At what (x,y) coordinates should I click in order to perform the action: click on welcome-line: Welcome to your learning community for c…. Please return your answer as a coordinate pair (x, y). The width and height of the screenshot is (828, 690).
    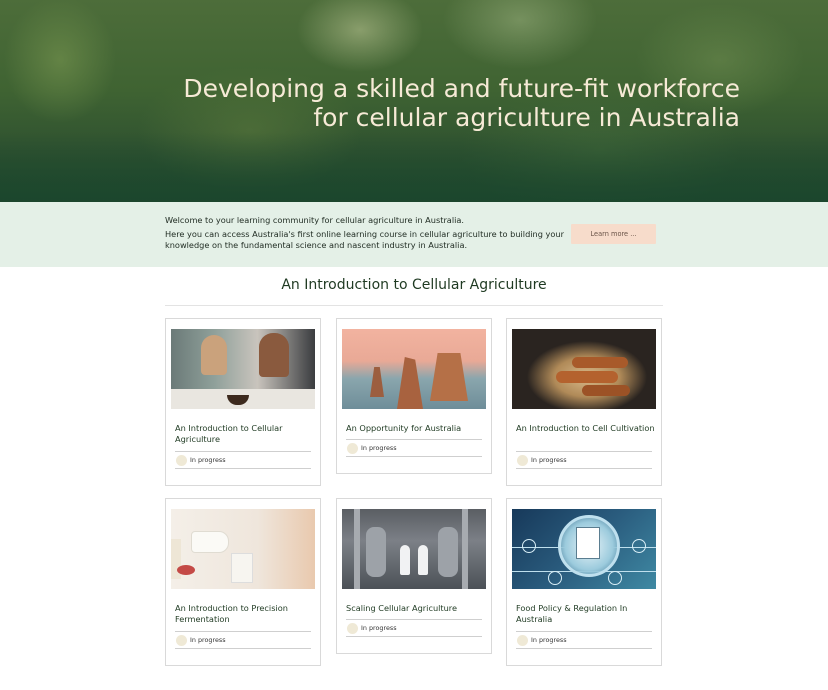
    Looking at the image, I should click on (314, 220).